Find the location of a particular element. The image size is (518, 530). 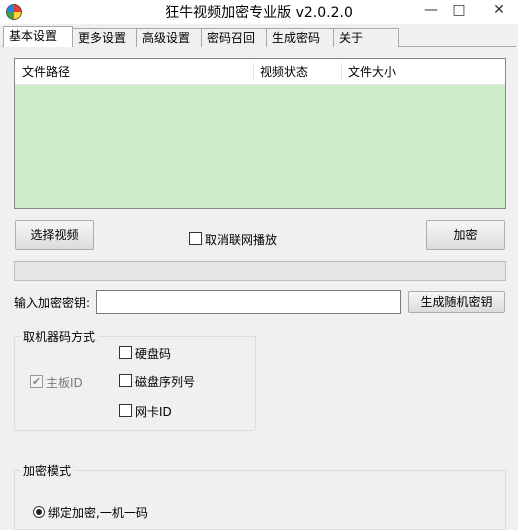

tab-about: 关于 is located at coordinates (366, 37).